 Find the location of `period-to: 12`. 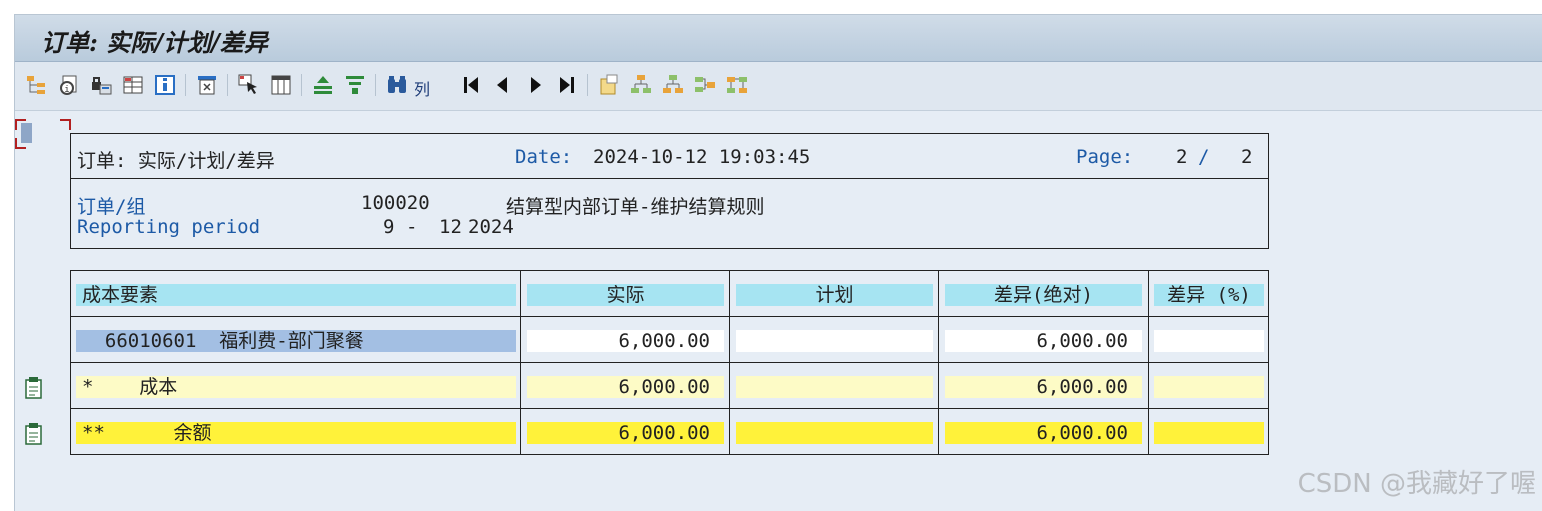

period-to: 12 is located at coordinates (450, 227).